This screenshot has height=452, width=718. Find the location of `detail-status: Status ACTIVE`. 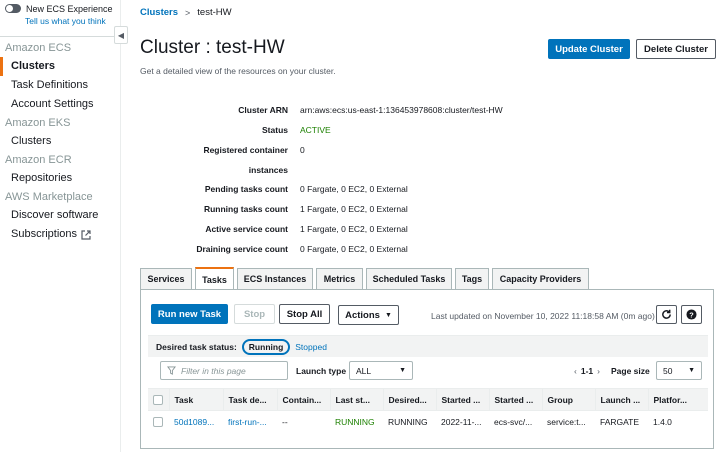

detail-status: Status ACTIVE is located at coordinates (429, 134).